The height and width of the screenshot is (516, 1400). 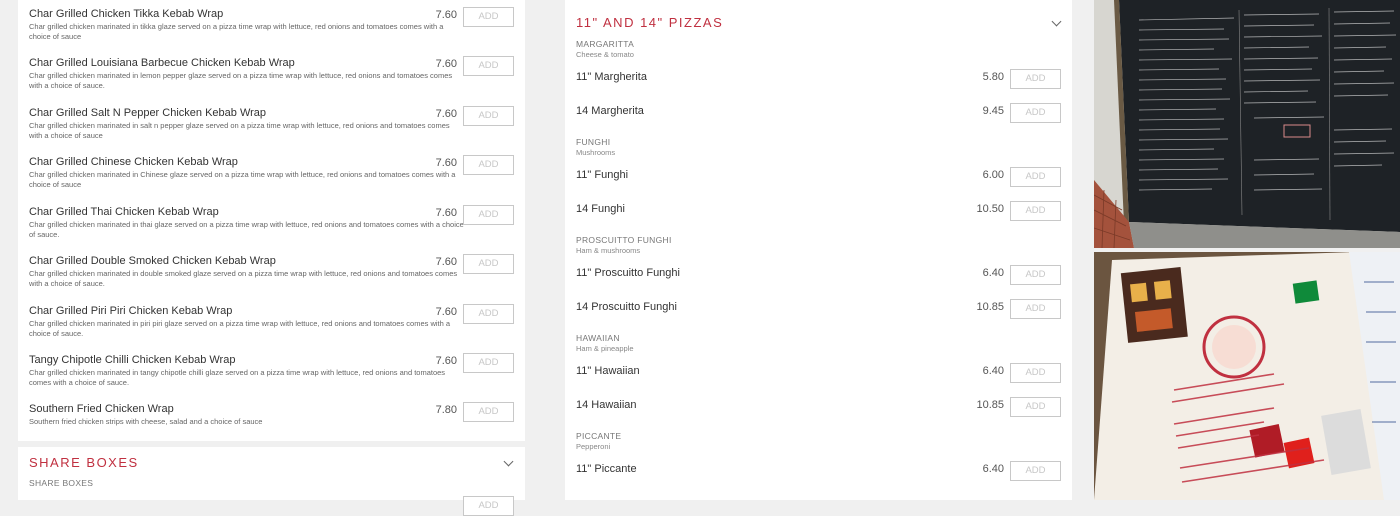 I want to click on item-name: 11" Piccante, so click(x=606, y=469).